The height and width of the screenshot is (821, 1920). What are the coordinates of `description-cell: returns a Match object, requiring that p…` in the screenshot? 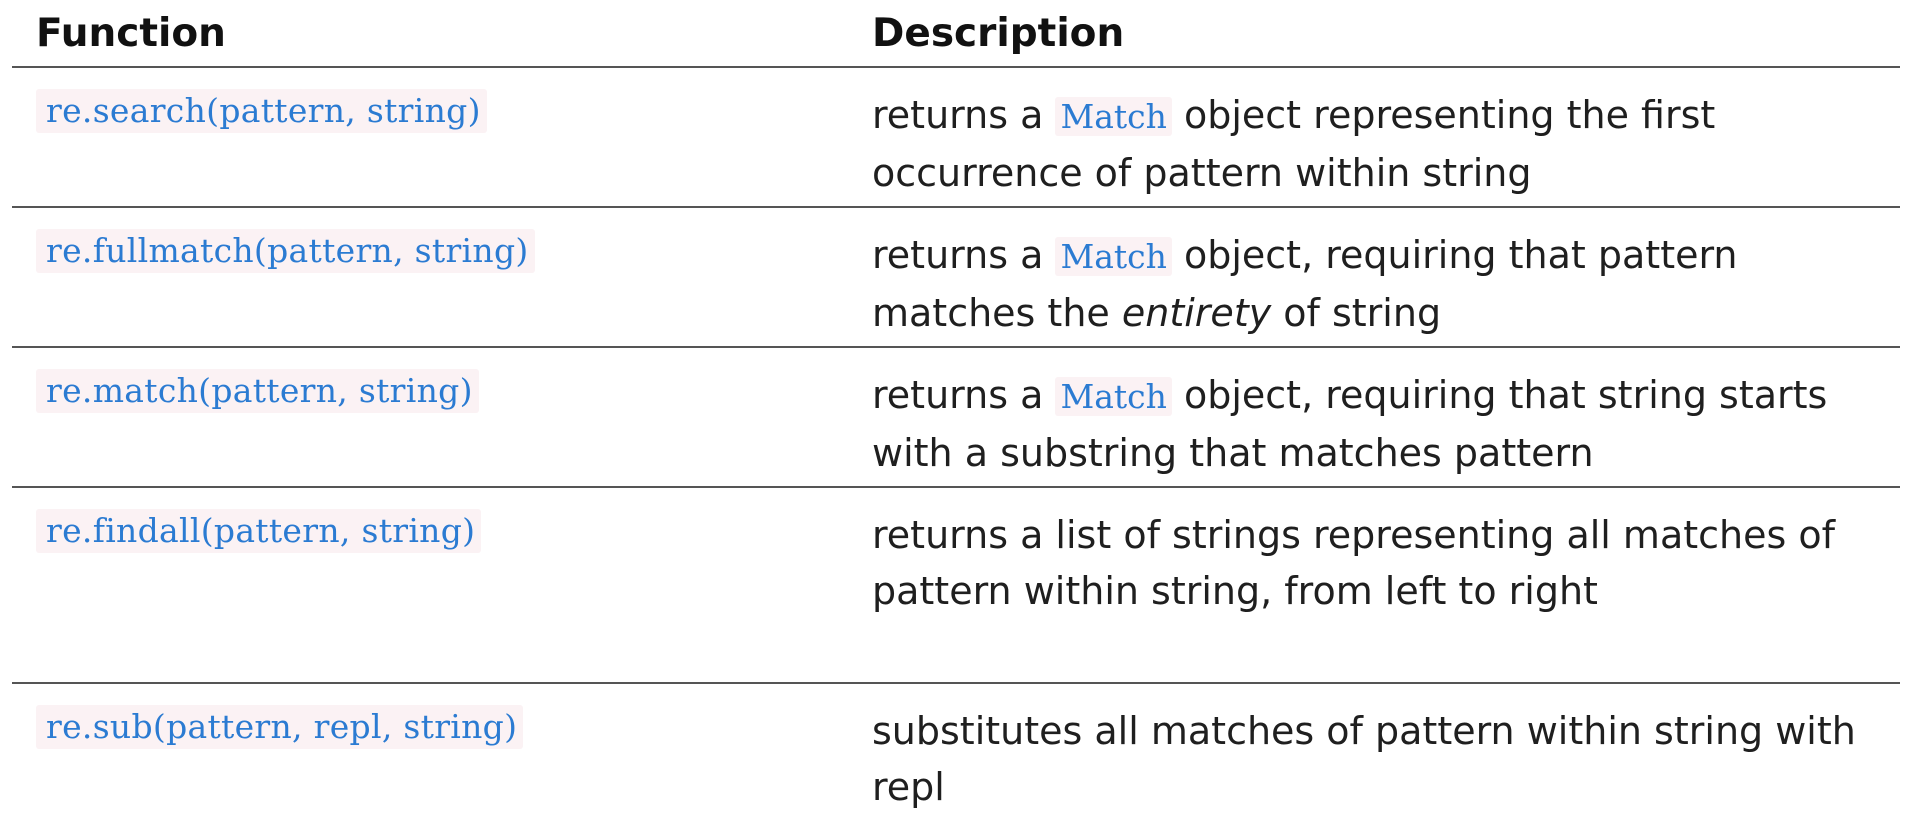 It's located at (1386, 277).